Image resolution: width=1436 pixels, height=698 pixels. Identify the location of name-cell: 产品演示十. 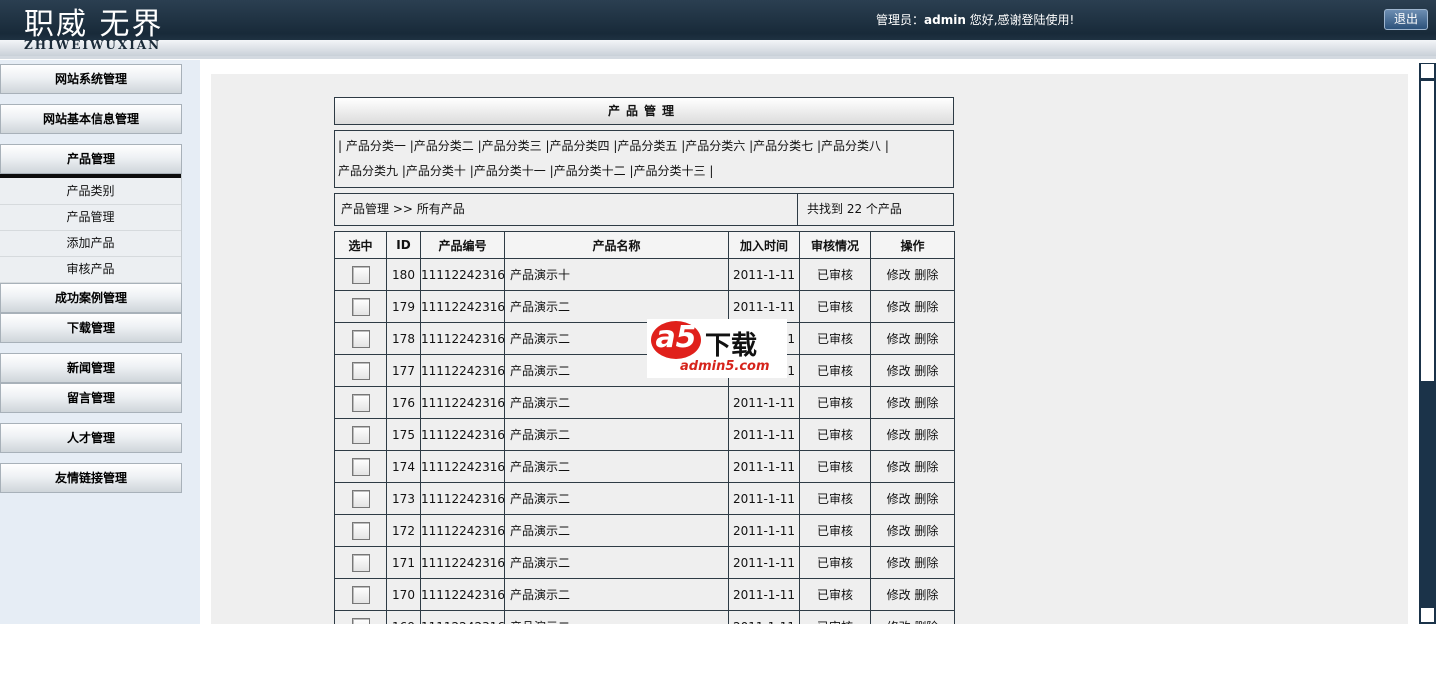
(616, 274).